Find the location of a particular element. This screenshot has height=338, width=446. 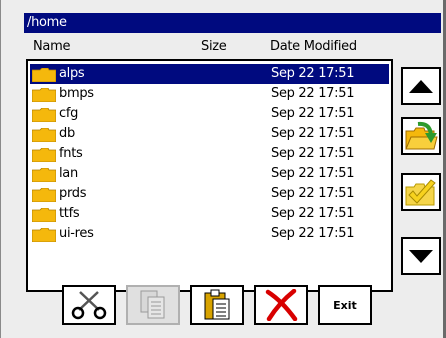

delete-button is located at coordinates (281, 305).